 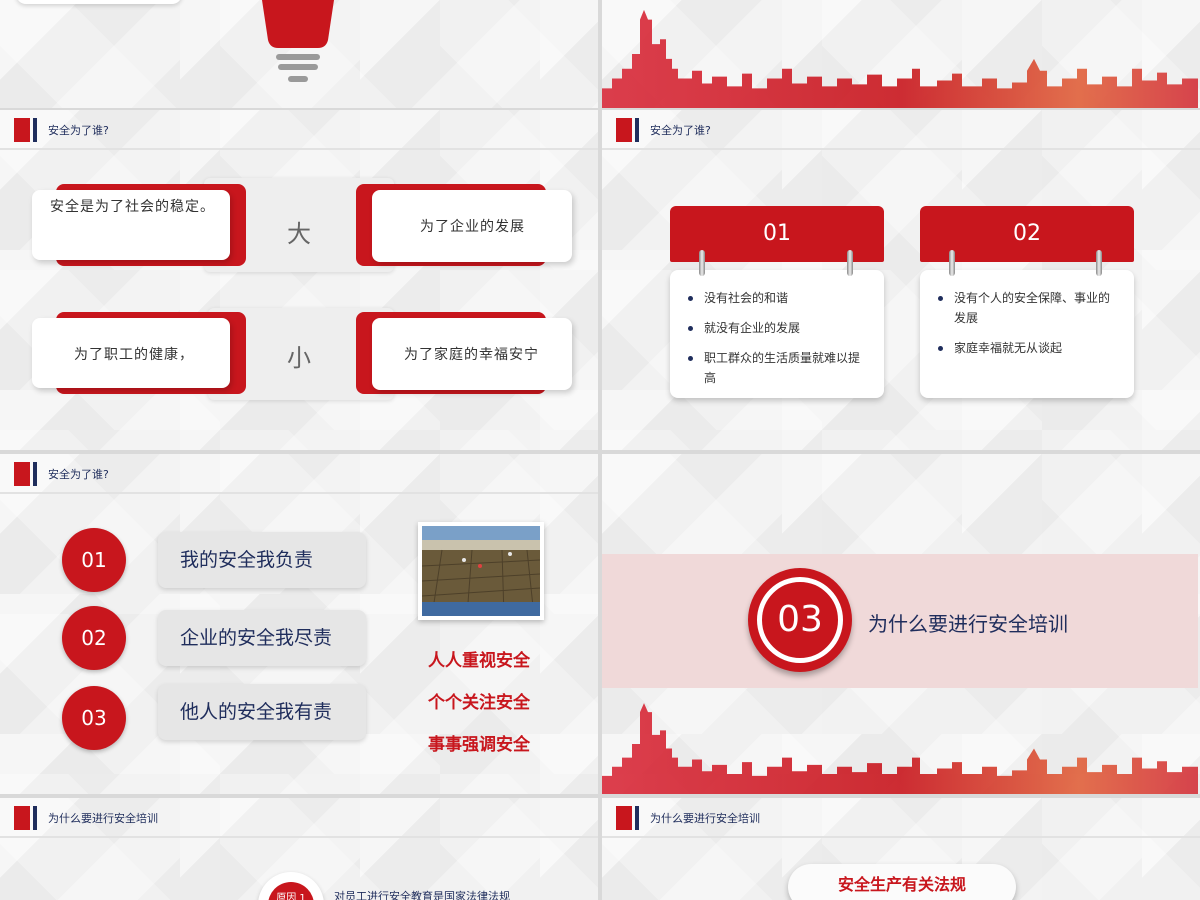 I want to click on note-01: 没有社会的和谐 就没有企业的发展 职工群众的生活质量就难以提高, so click(x=777, y=334).